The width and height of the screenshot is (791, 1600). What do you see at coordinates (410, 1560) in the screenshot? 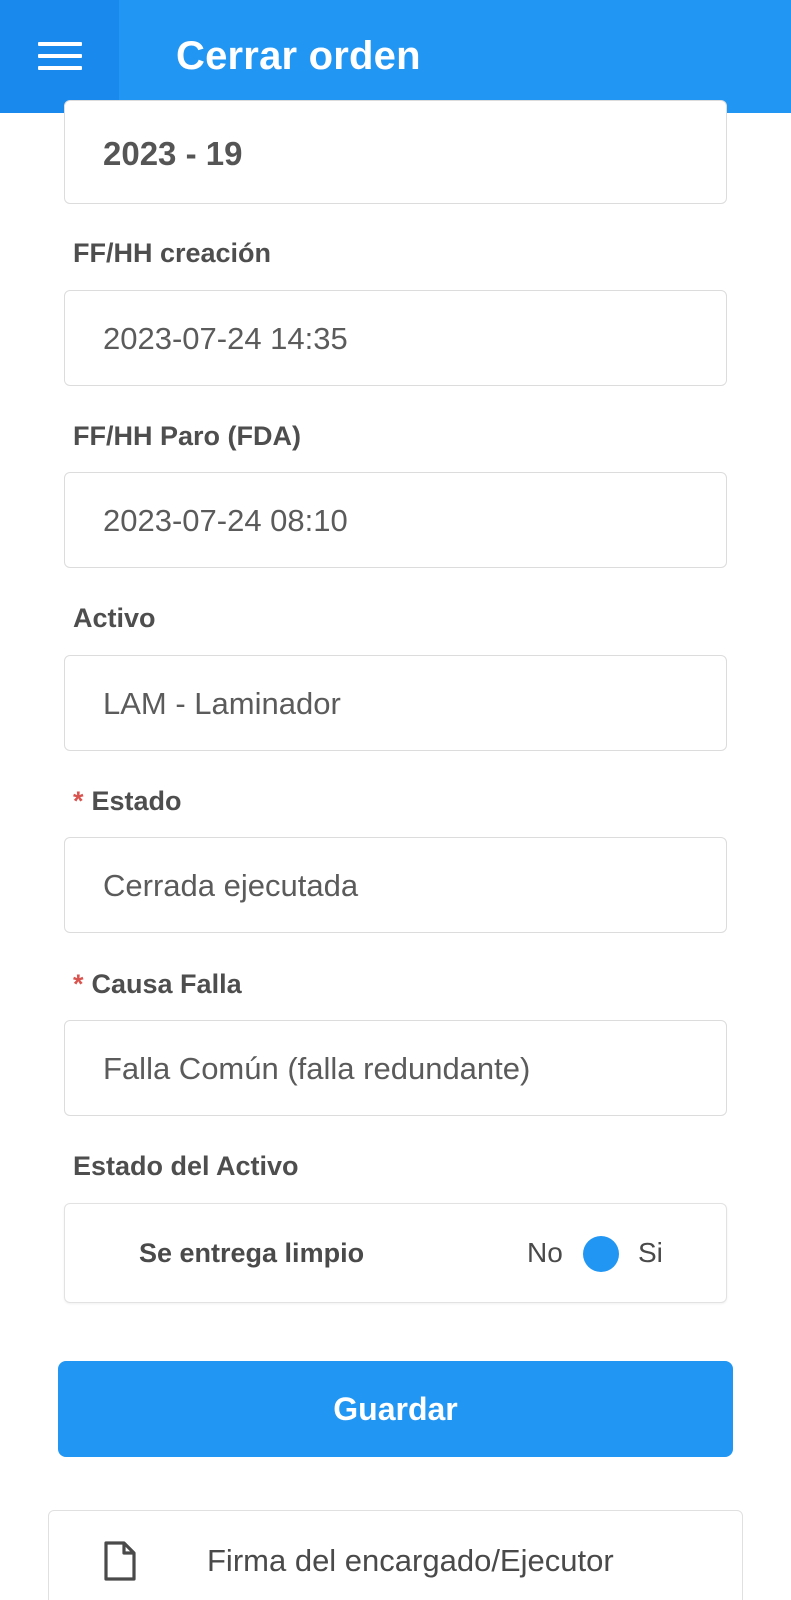
I see `signature-label: Firma del encargado/Ejecutor` at bounding box center [410, 1560].